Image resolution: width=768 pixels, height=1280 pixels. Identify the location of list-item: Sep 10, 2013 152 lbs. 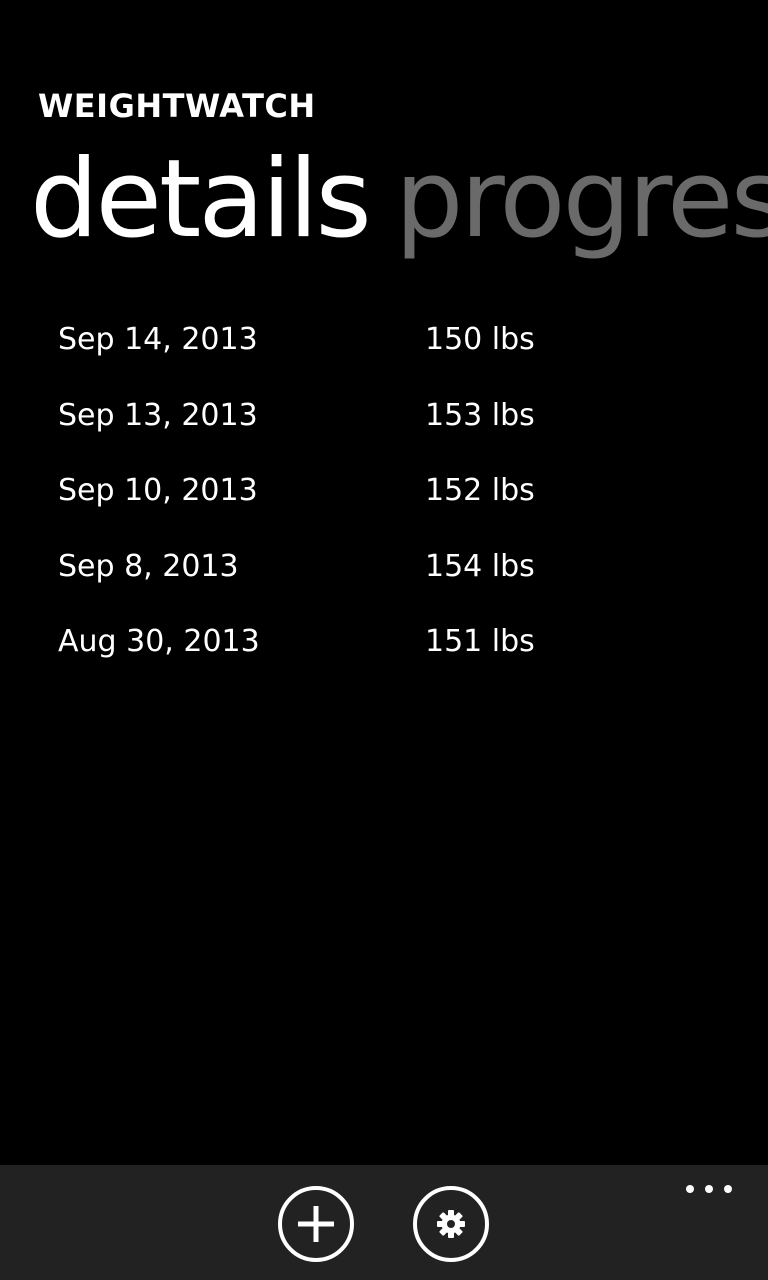
(398, 501).